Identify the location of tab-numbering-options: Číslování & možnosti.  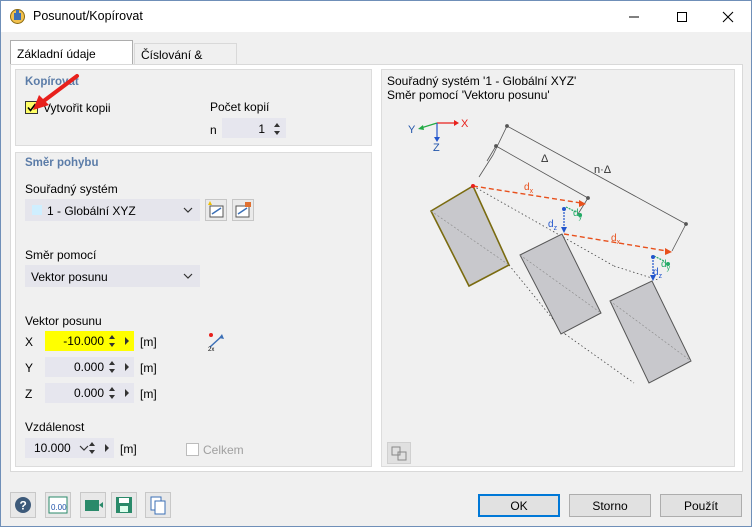
(185, 59).